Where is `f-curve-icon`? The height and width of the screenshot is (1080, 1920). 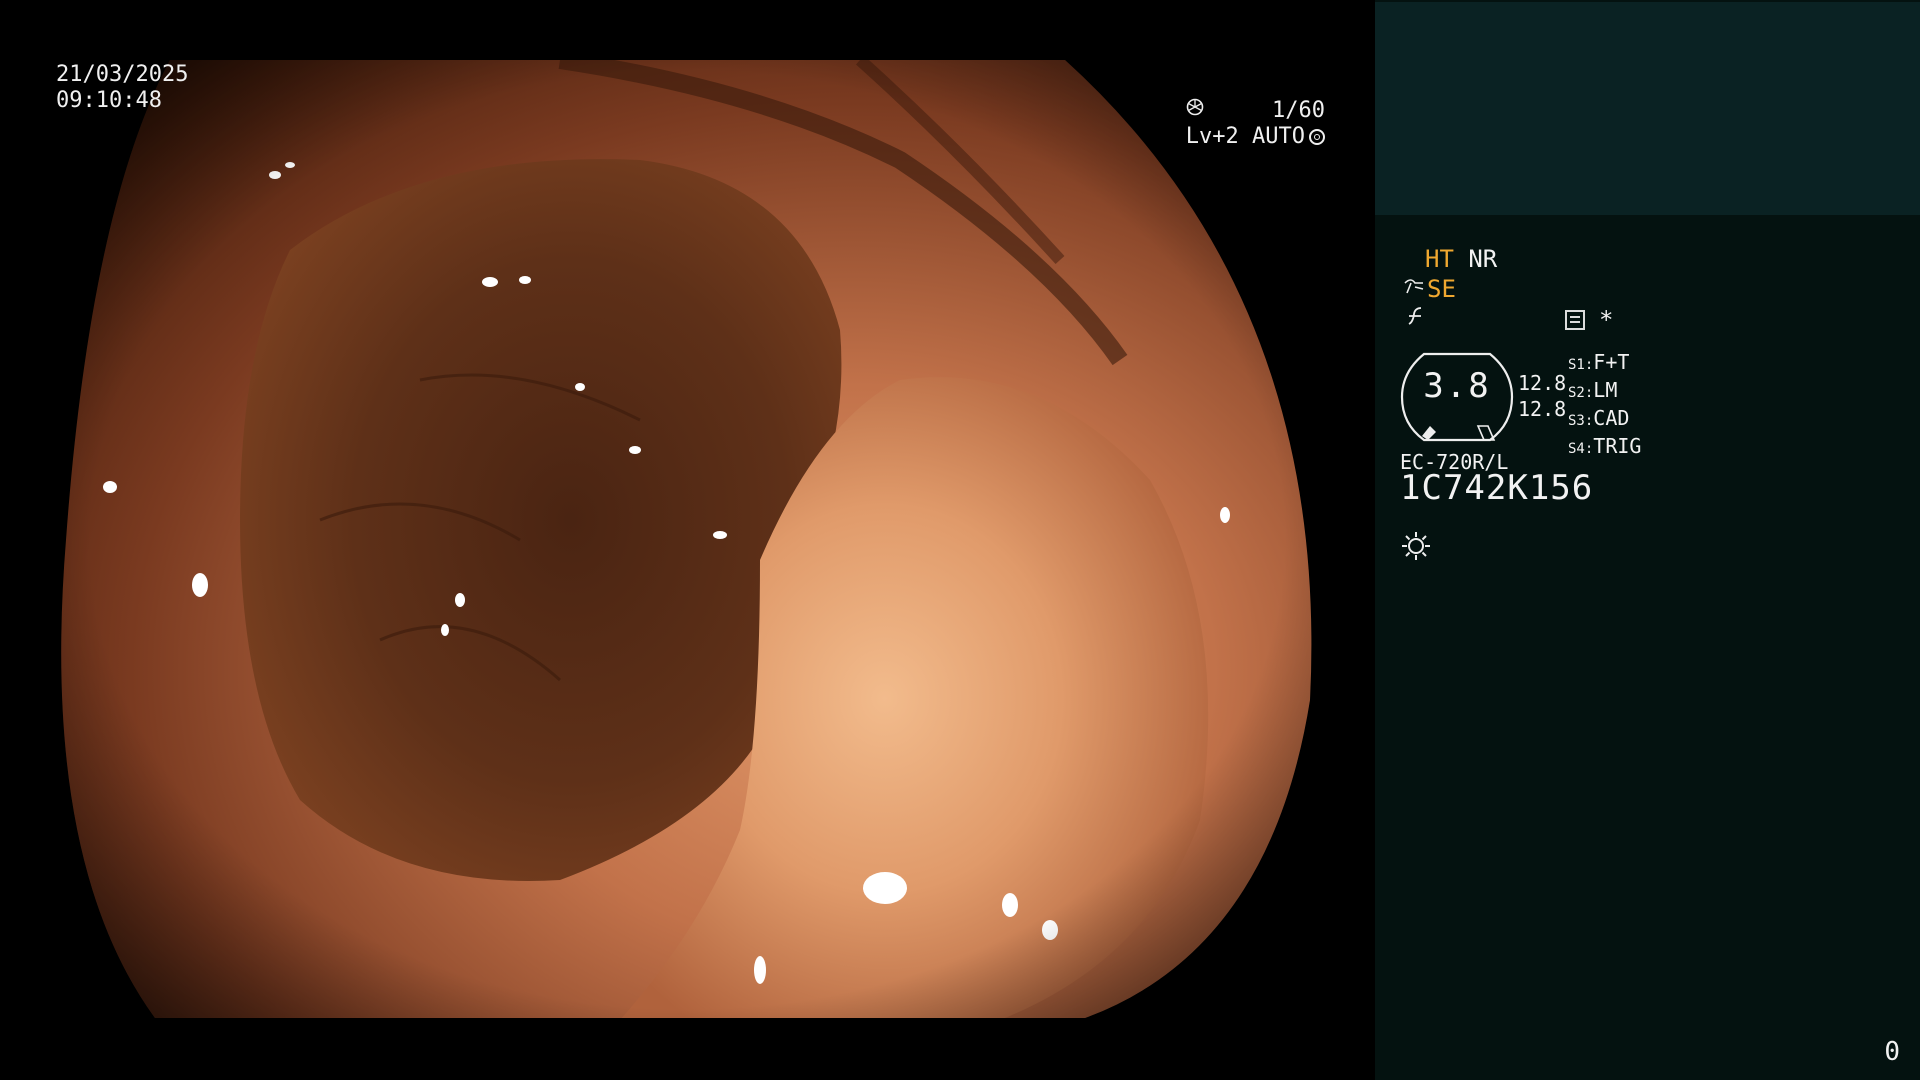 f-curve-icon is located at coordinates (1415, 316).